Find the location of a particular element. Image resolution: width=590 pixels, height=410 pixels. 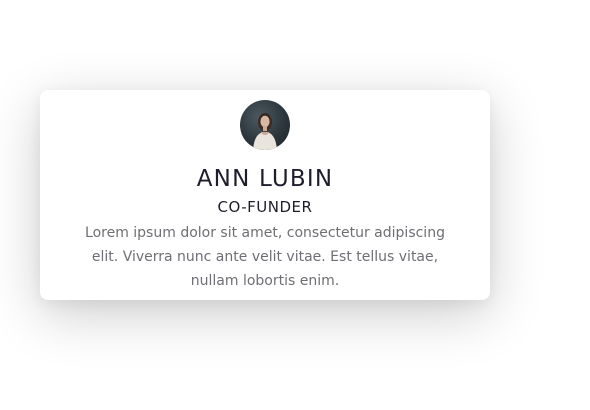

person-photo-icon is located at coordinates (265, 131).